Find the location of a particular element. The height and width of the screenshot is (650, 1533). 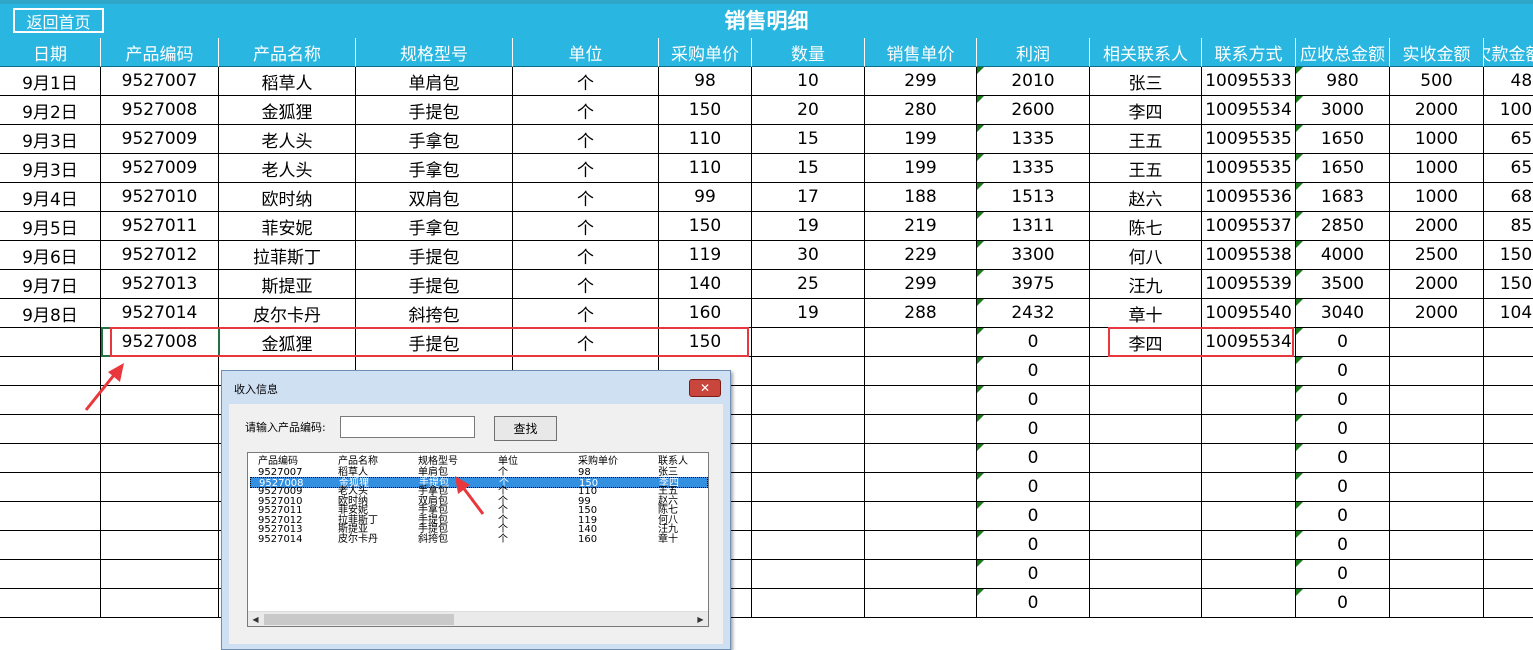

cell-spec: 手提包 is located at coordinates (434, 110).